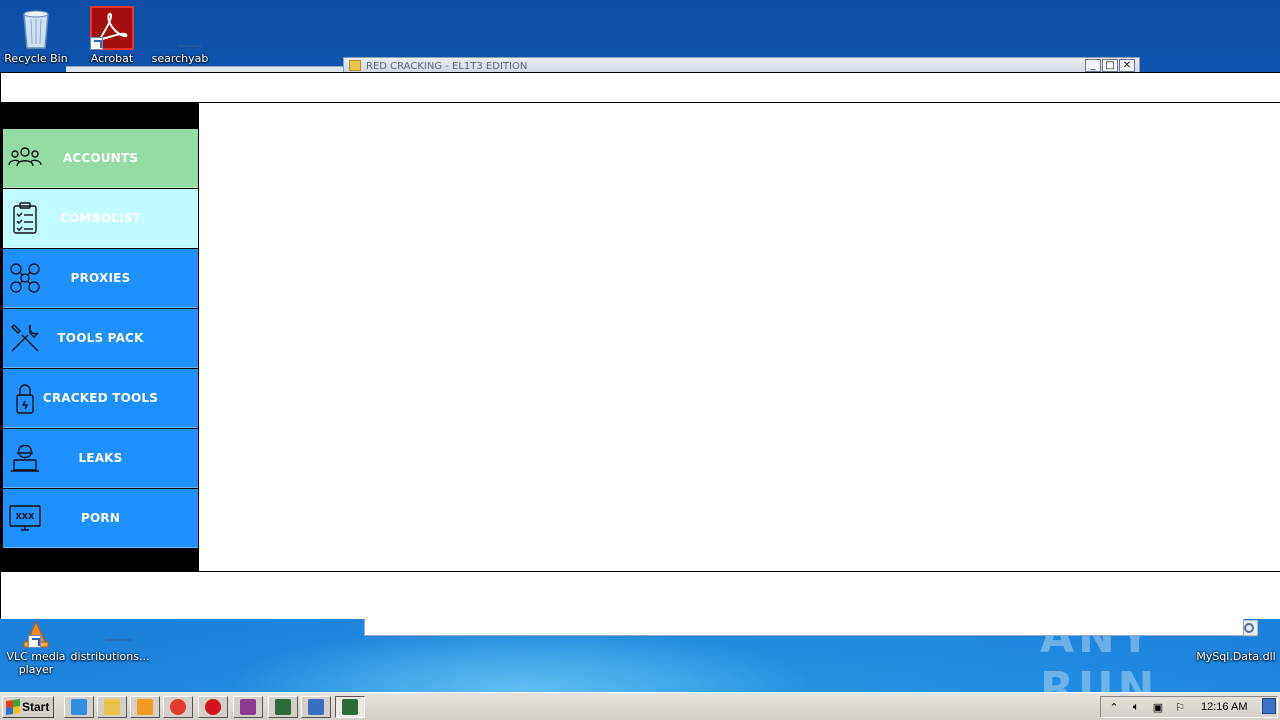  I want to click on file-explorer-icon, so click(112, 707).